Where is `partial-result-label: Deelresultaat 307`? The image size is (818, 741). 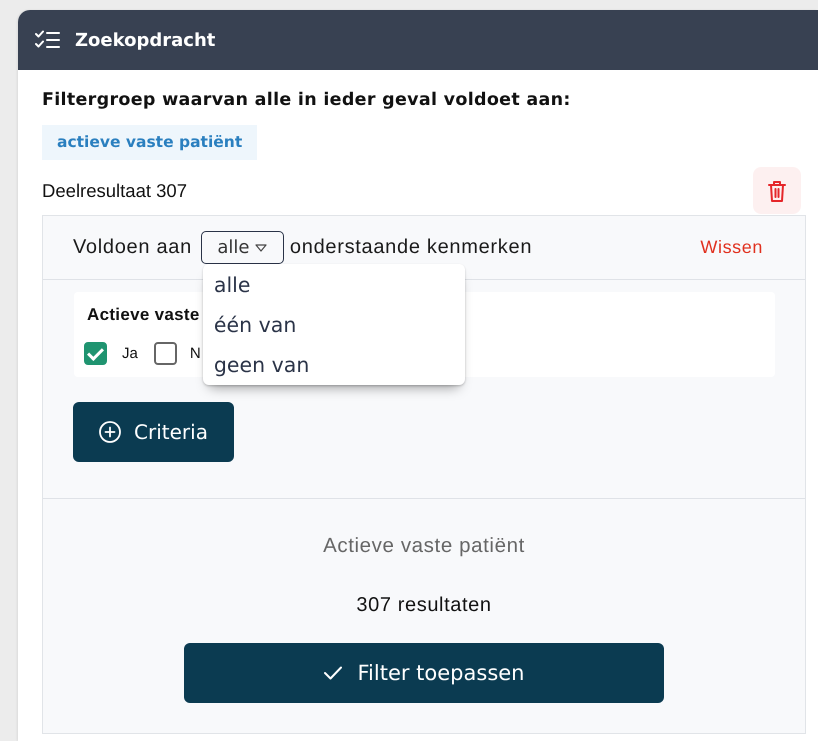 partial-result-label: Deelresultaat 307 is located at coordinates (115, 191).